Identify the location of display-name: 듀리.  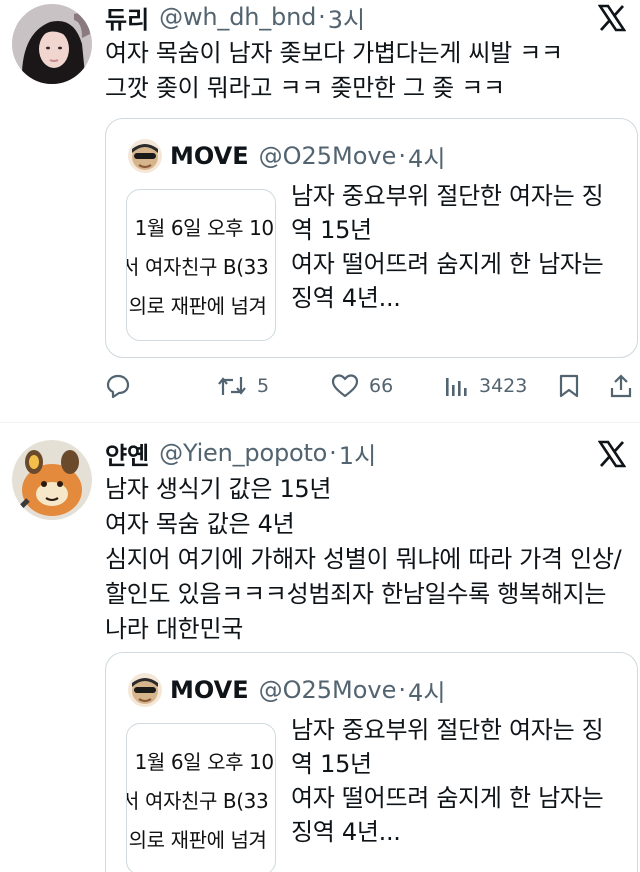
(127, 17).